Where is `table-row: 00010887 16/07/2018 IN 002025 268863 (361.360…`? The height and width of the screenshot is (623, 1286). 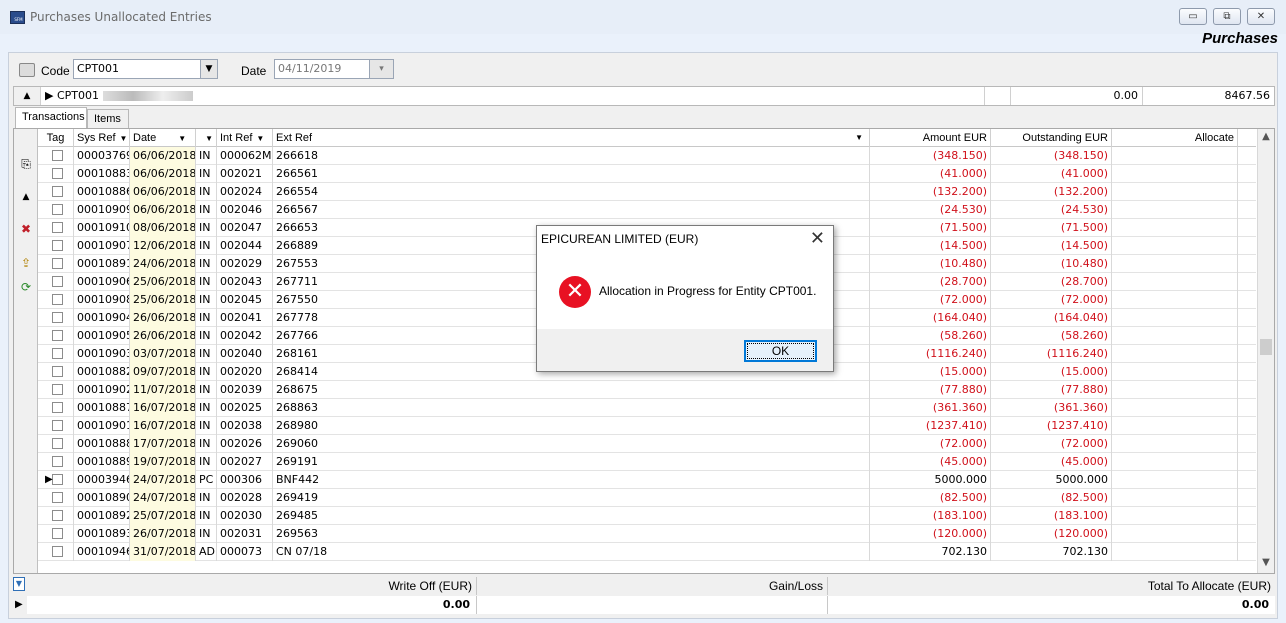
table-row: 00010887 16/07/2018 IN 002025 268863 (361.360… is located at coordinates (647, 408).